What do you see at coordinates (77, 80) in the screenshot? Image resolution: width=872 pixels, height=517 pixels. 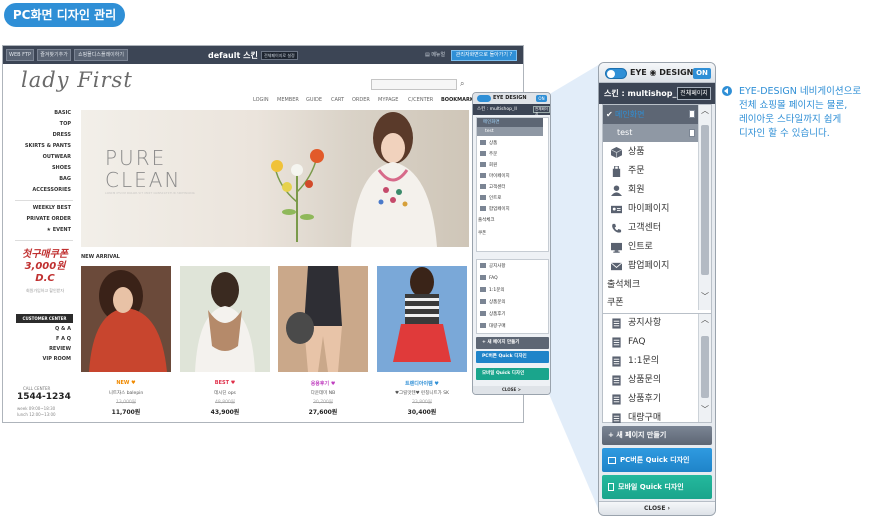 I see `shop-logo: lady First` at bounding box center [77, 80].